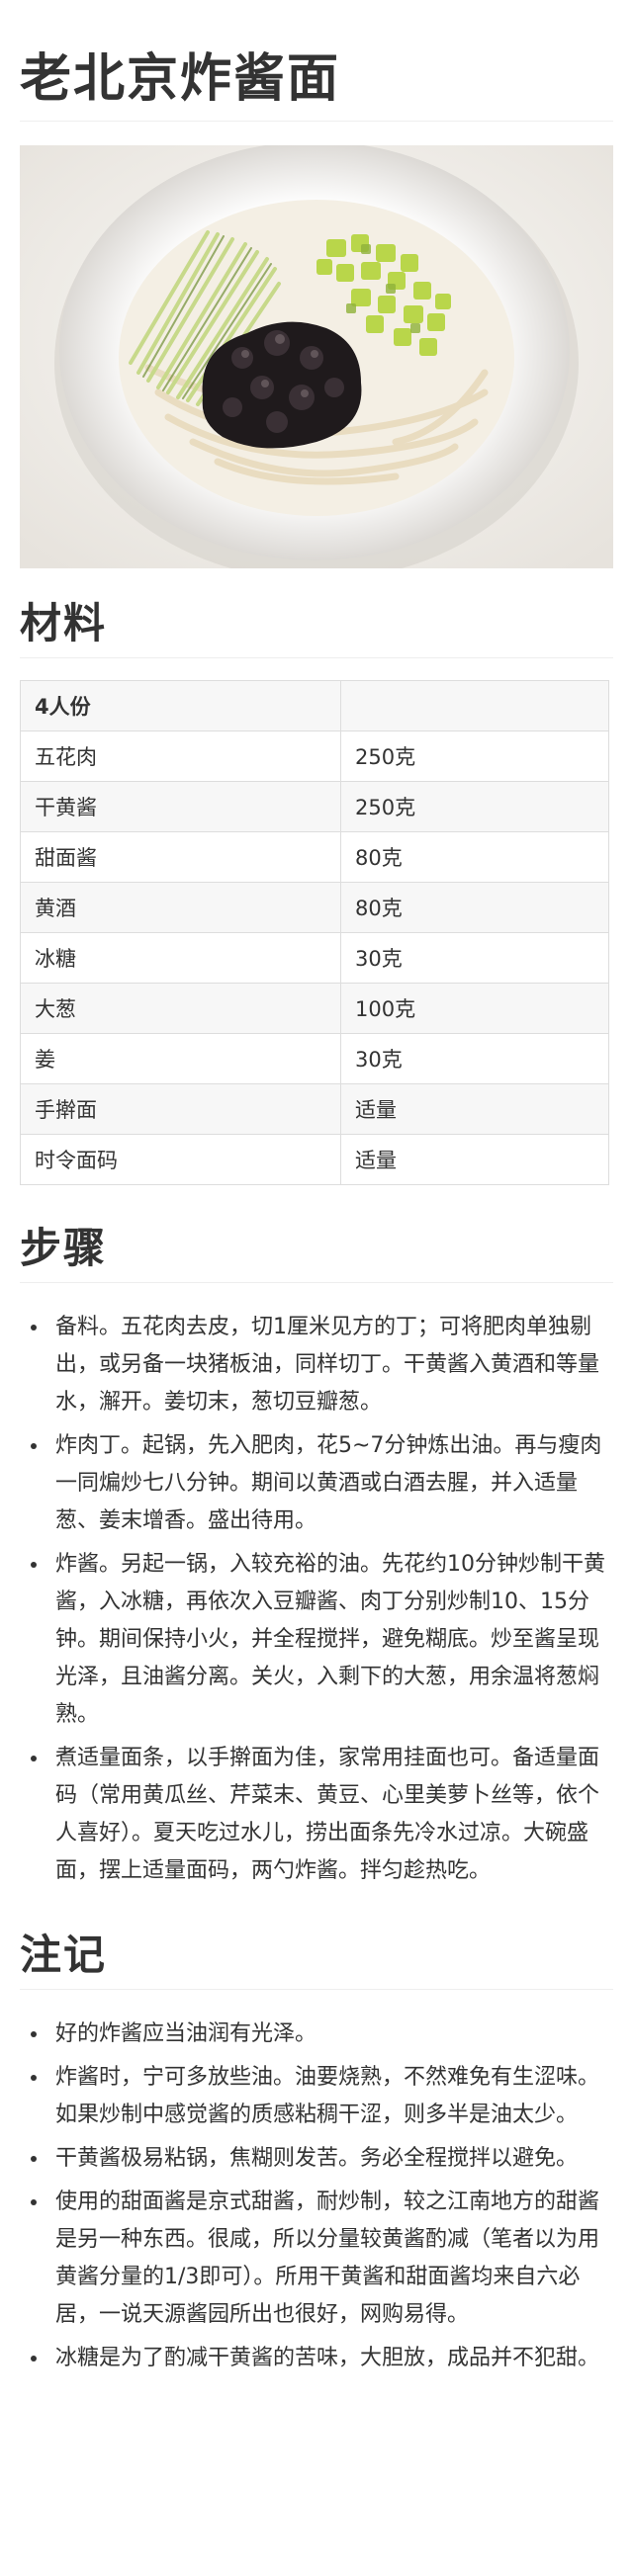 This screenshot has width=633, height=2576. Describe the element at coordinates (331, 2159) in the screenshot. I see `list-item: 干黄酱极易粘锅，焦糊则发苦。务必全程搅拌以避免。` at that location.